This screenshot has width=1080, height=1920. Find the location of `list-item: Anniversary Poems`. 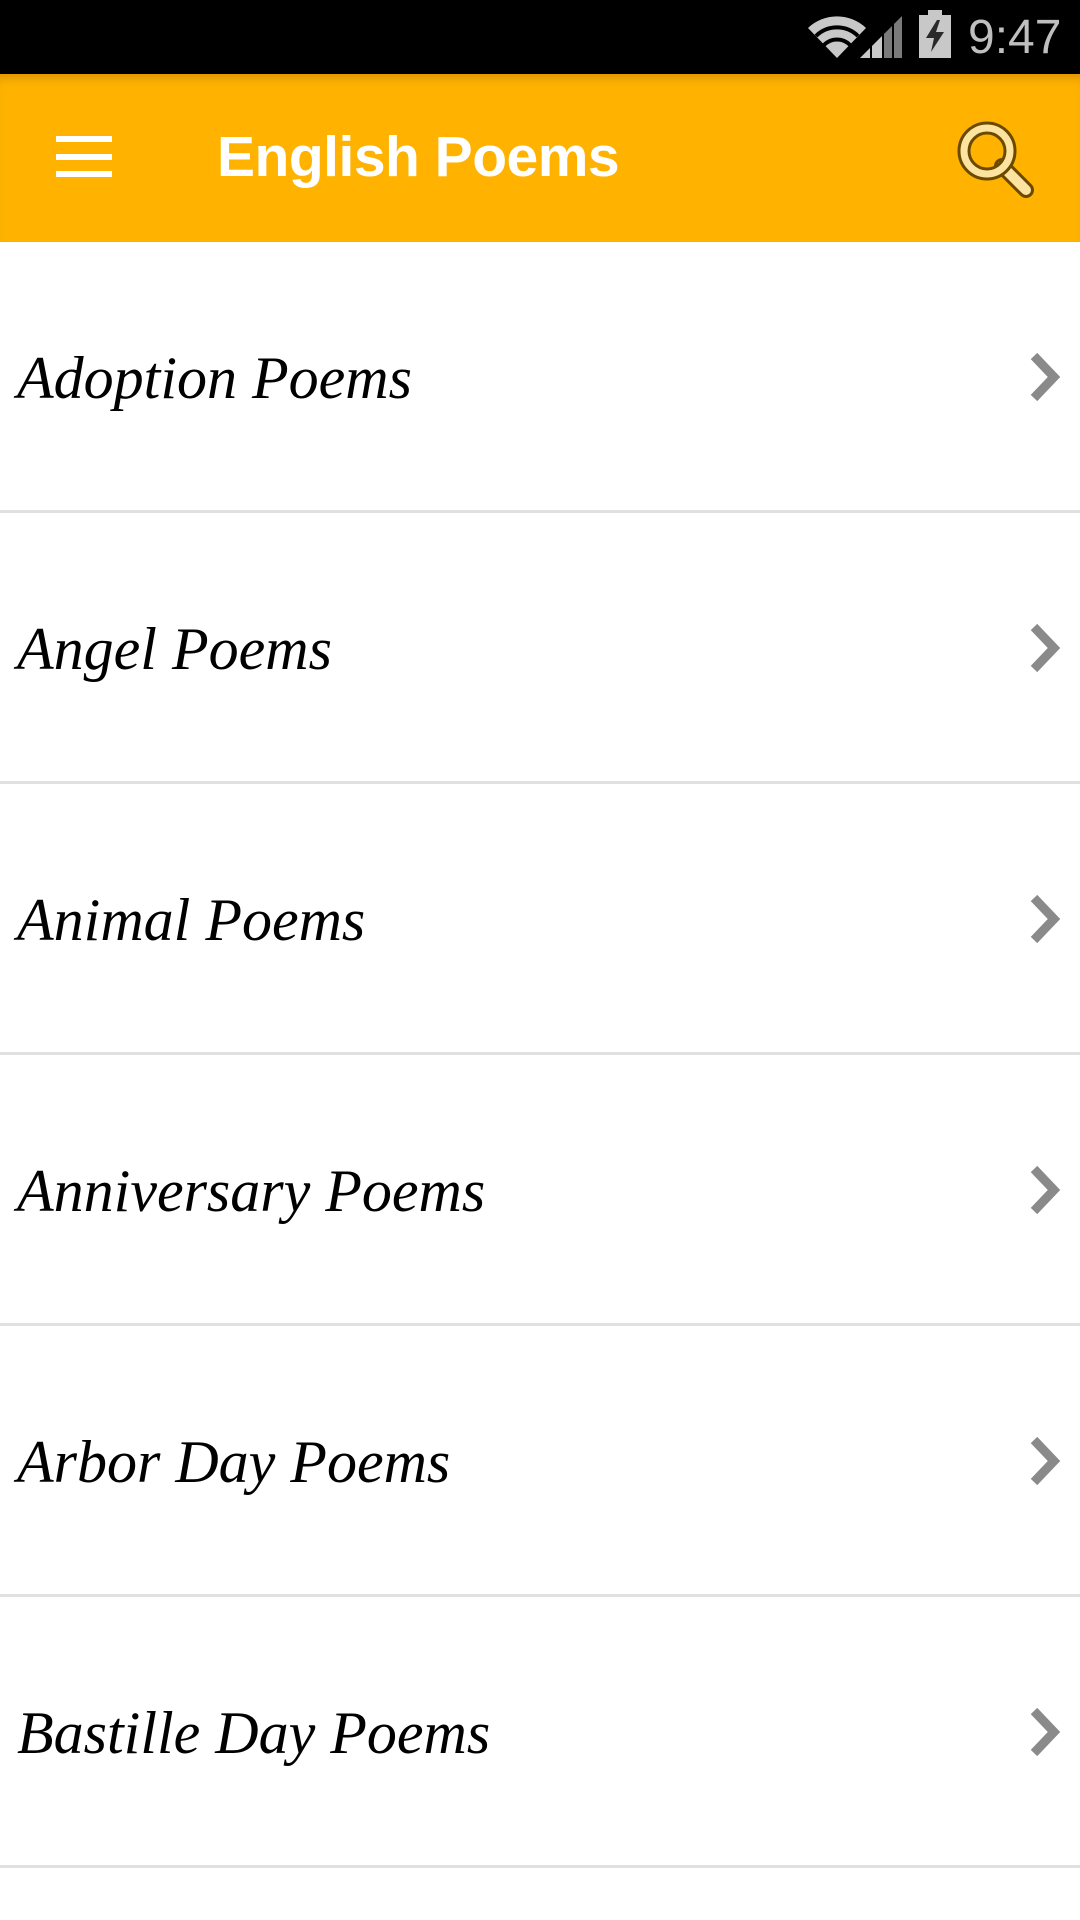

list-item: Anniversary Poems is located at coordinates (540, 1190).